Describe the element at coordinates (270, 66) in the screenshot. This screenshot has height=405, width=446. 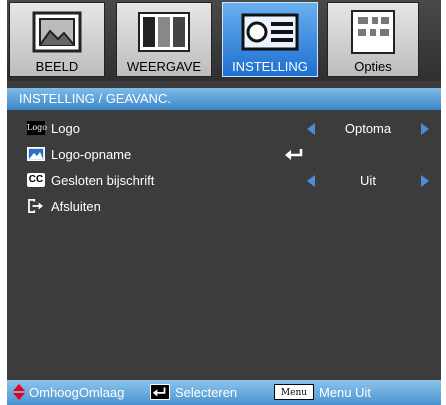
I see `tab-label: INSTELLING` at that location.